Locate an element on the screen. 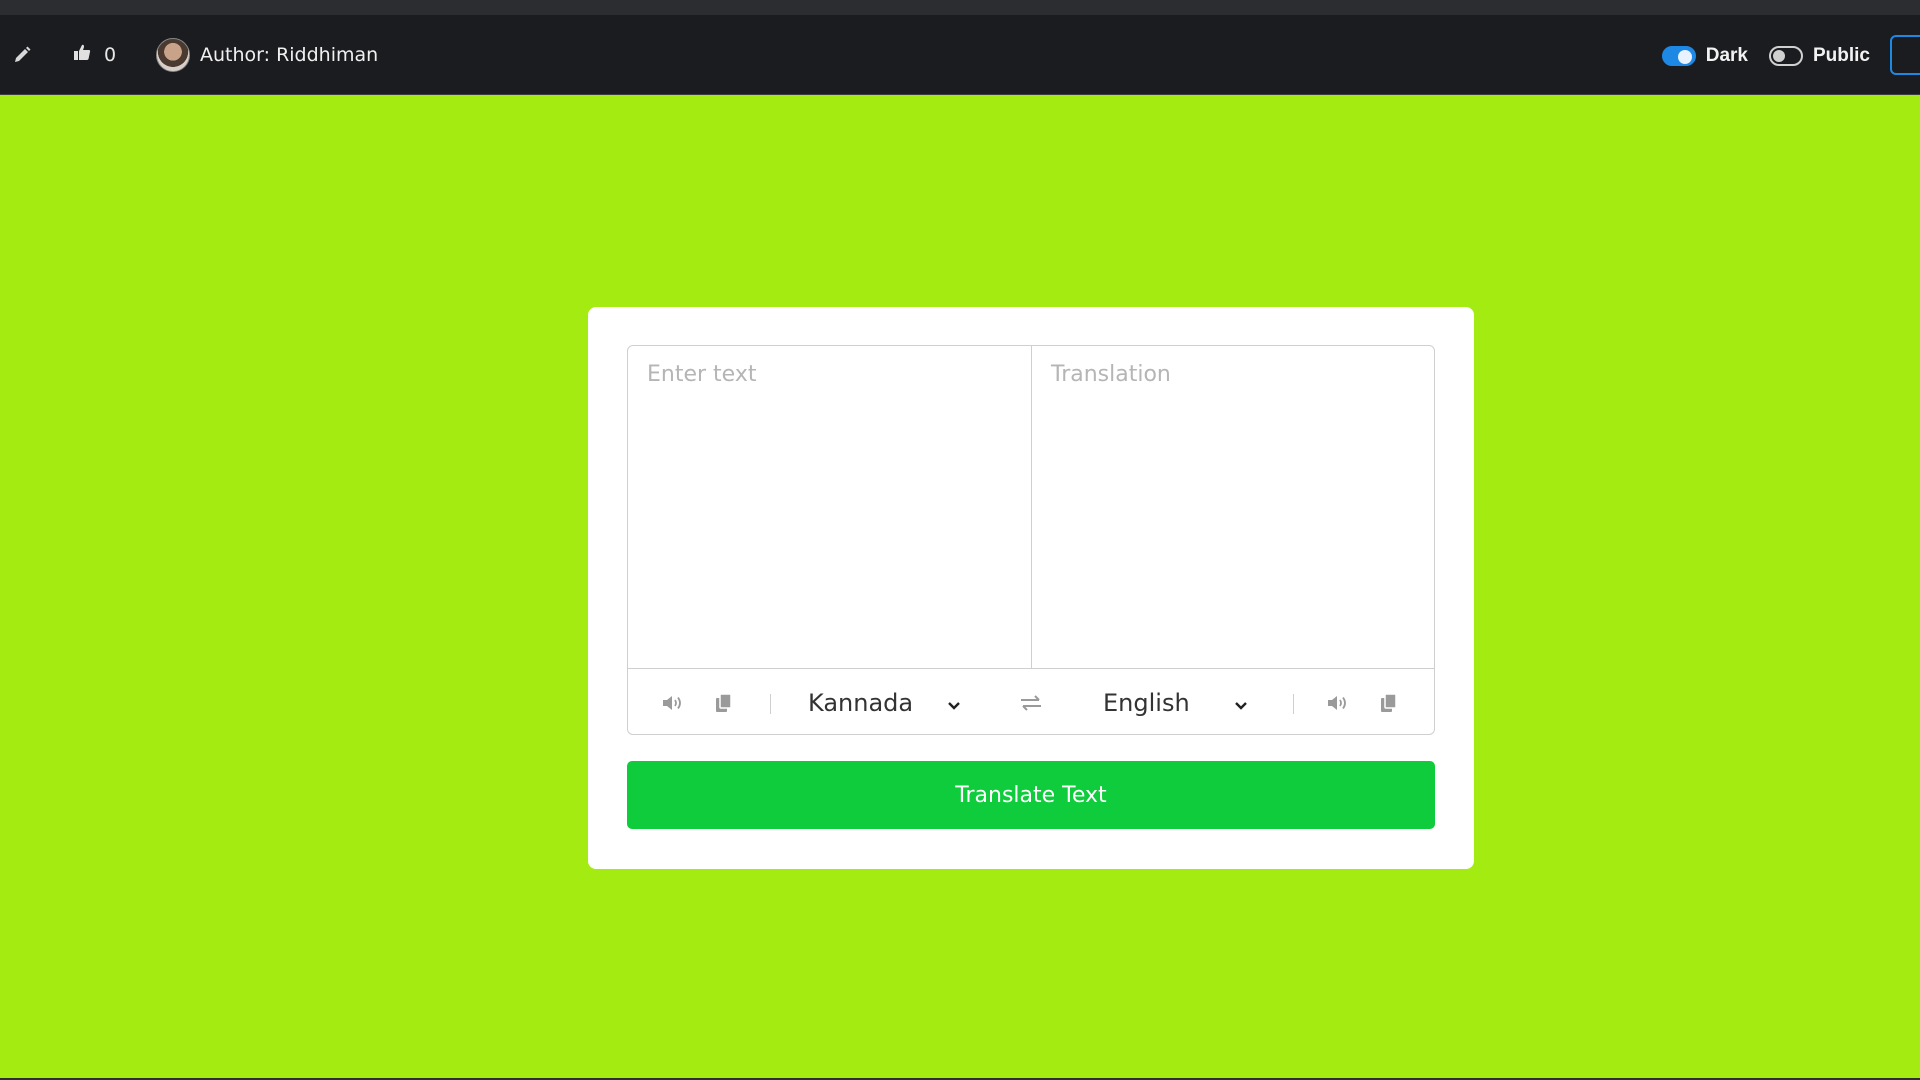 Image resolution: width=1920 pixels, height=1080 pixels. translator-controls: Kannada English is located at coordinates (1031, 701).